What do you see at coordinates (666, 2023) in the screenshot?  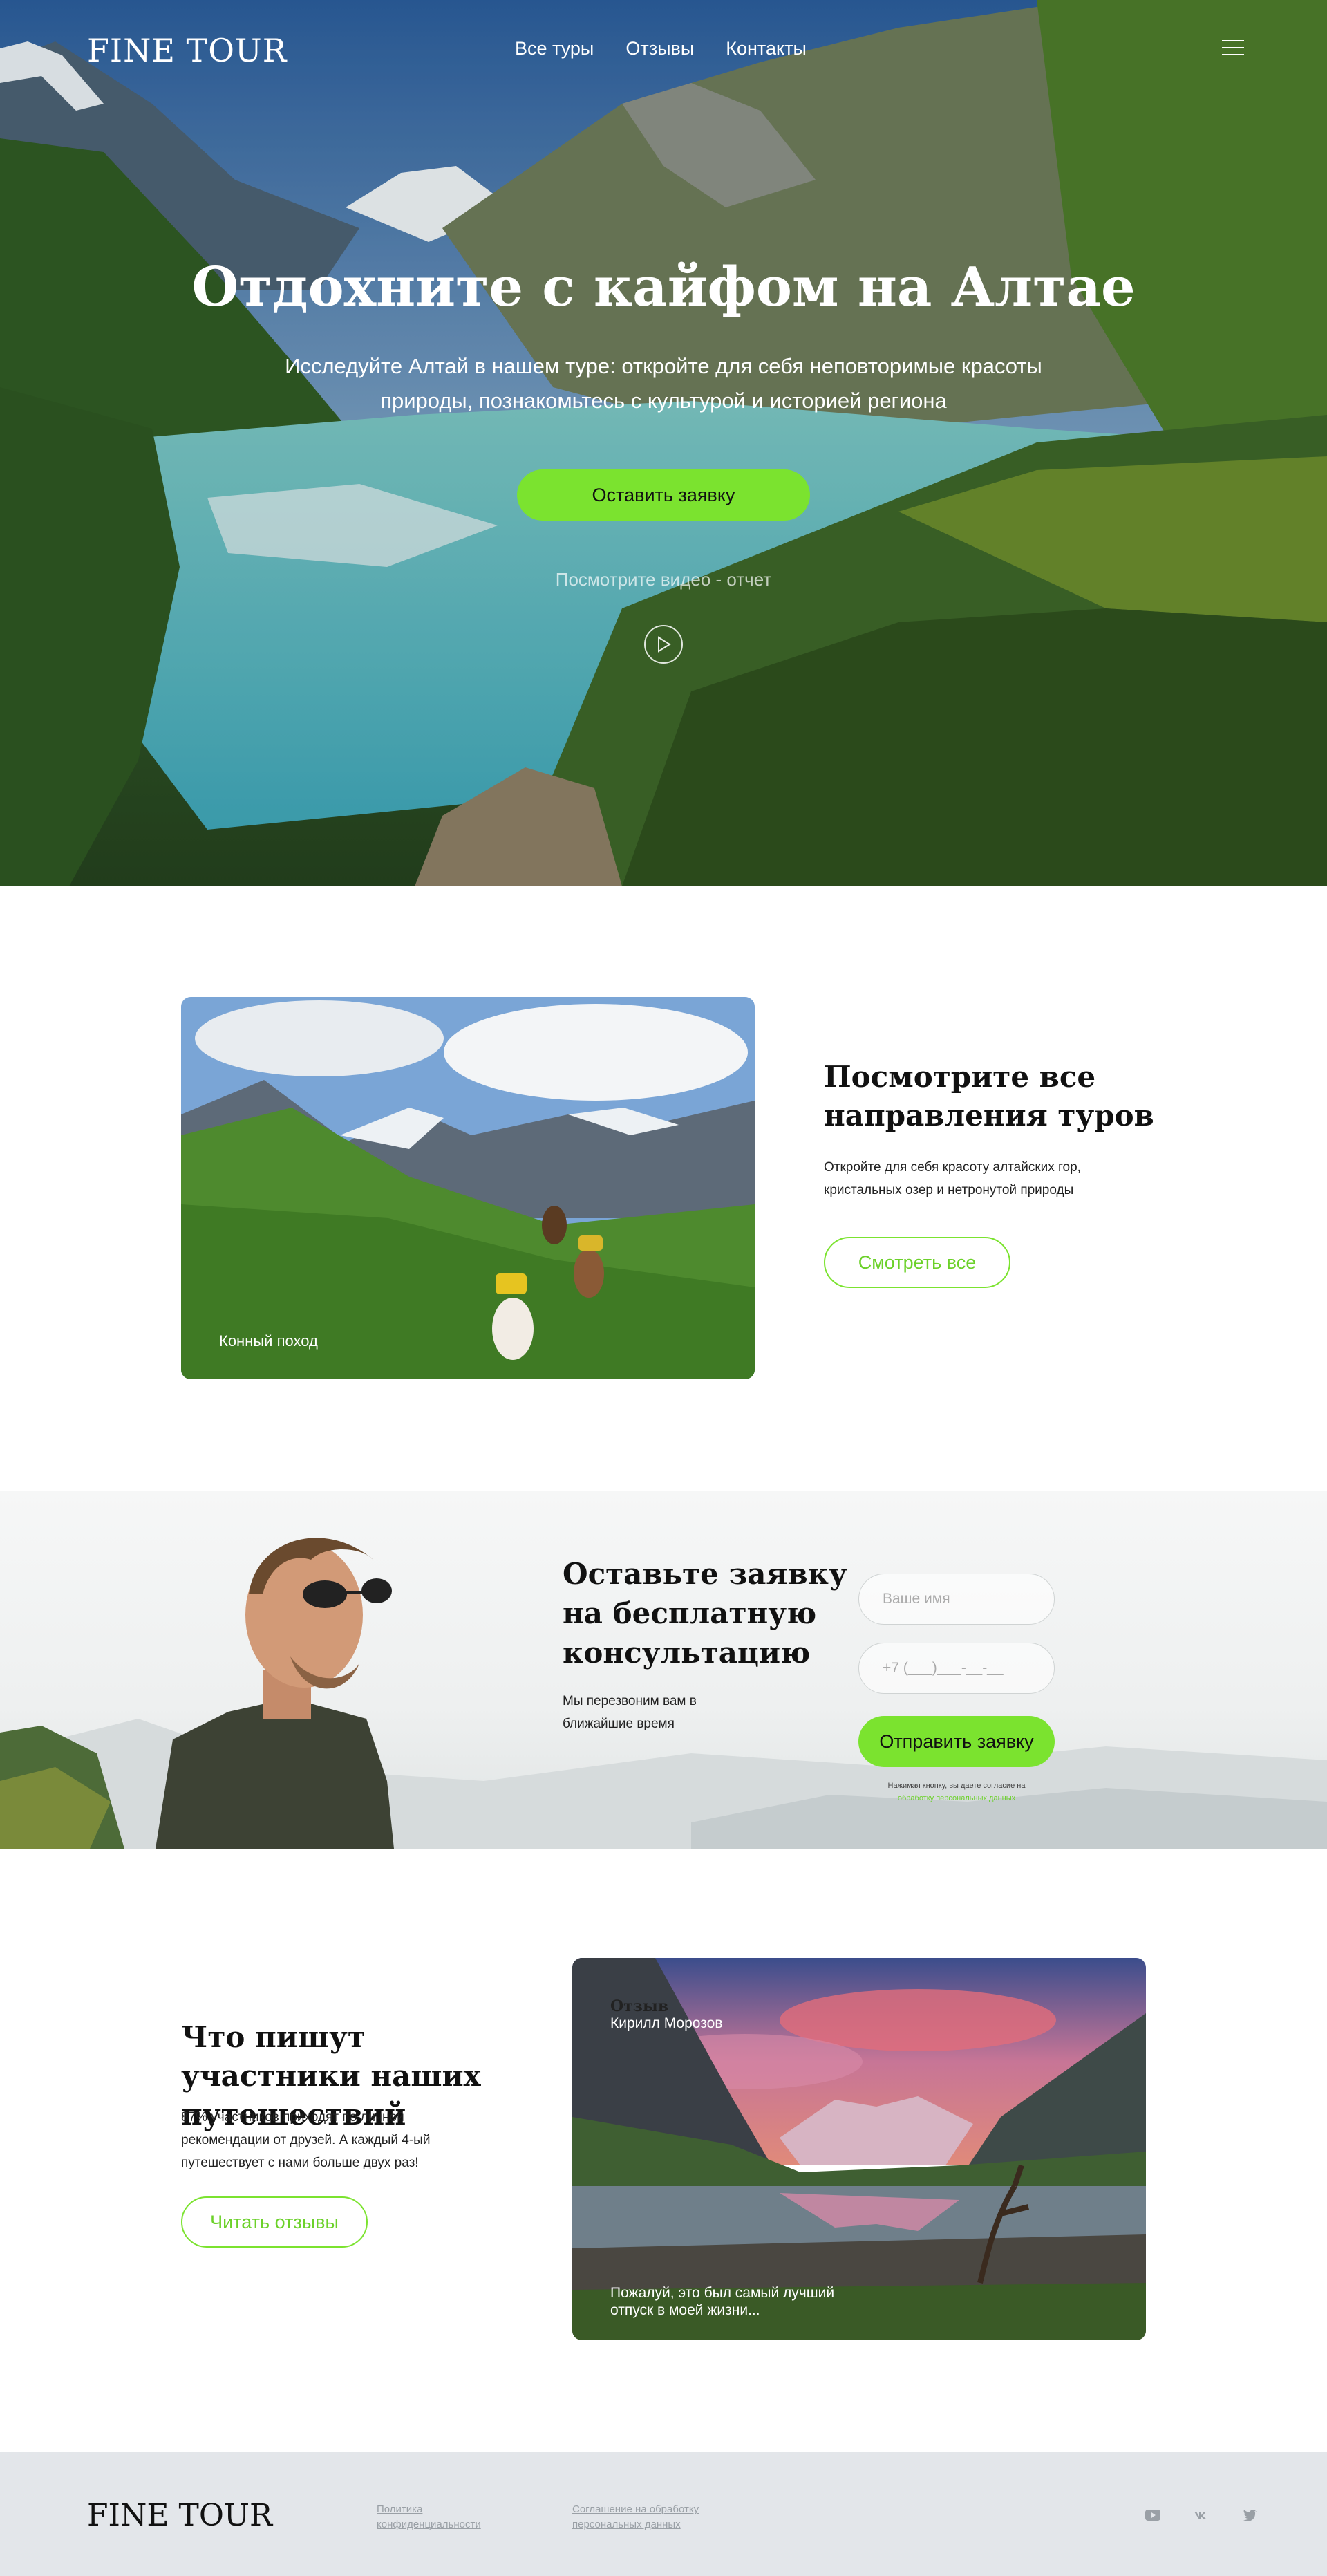 I see `reviewer-name: Кирилл Морозов` at bounding box center [666, 2023].